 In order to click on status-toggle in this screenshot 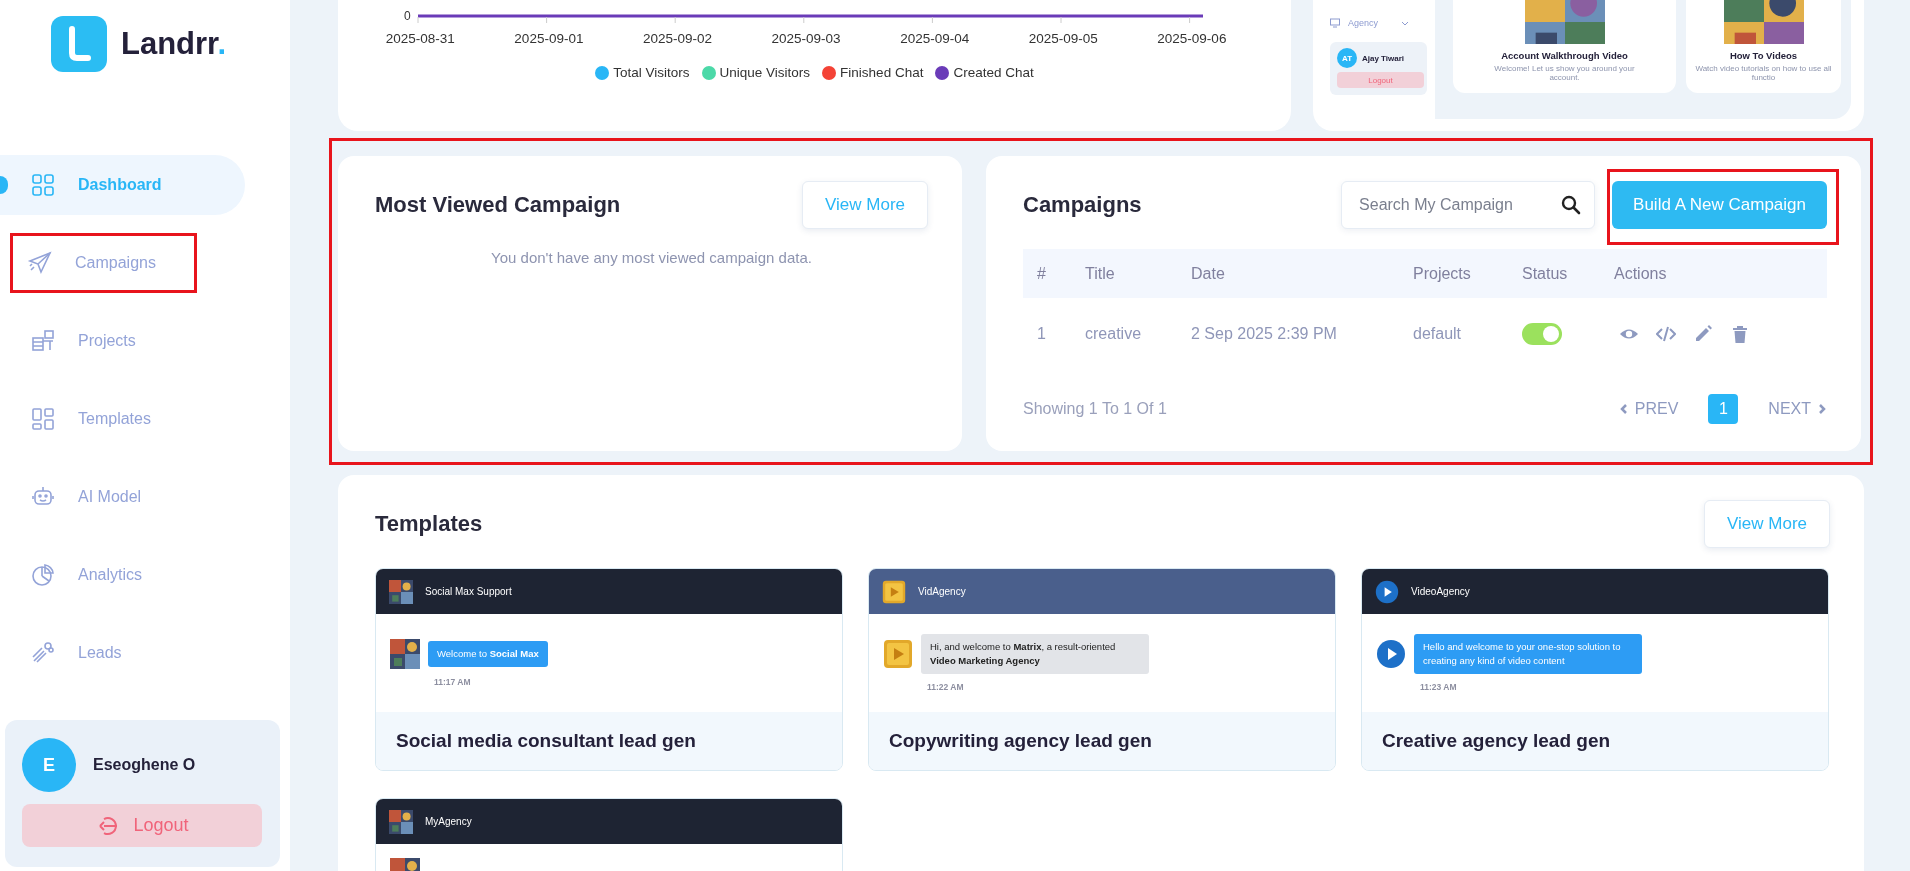, I will do `click(1542, 334)`.